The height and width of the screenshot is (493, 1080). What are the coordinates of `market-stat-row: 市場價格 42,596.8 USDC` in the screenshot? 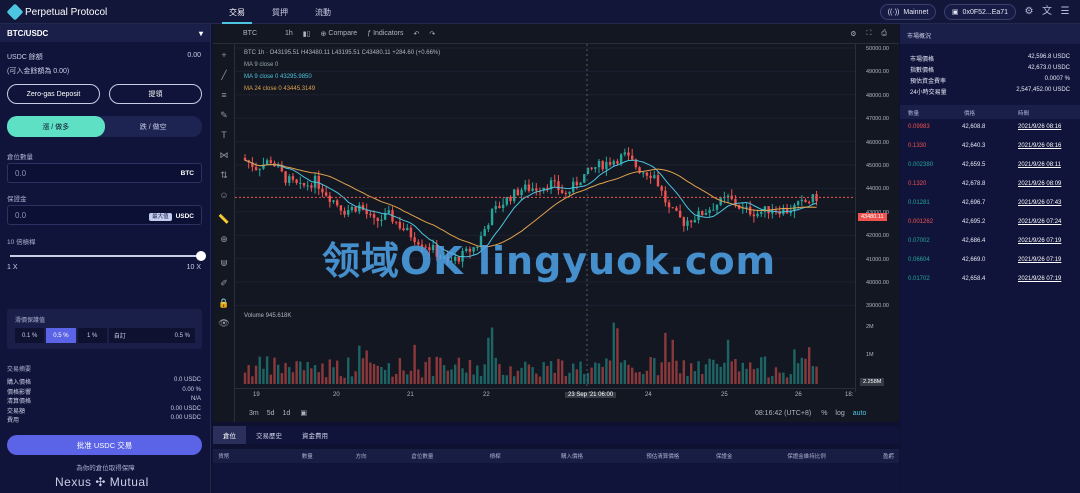 It's located at (990, 58).